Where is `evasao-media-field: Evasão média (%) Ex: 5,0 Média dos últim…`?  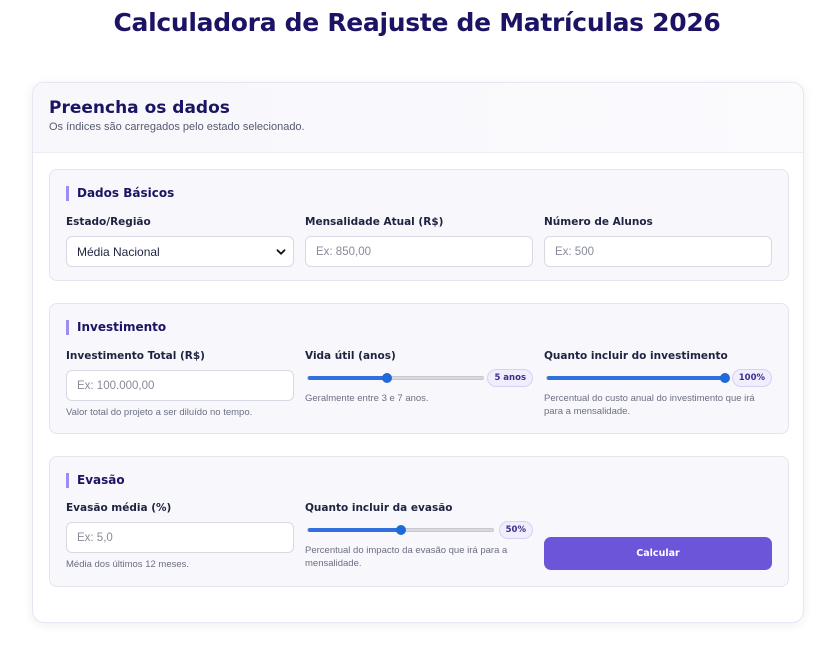
evasao-media-field: Evasão média (%) Ex: 5,0 Média dos últim… is located at coordinates (180, 536).